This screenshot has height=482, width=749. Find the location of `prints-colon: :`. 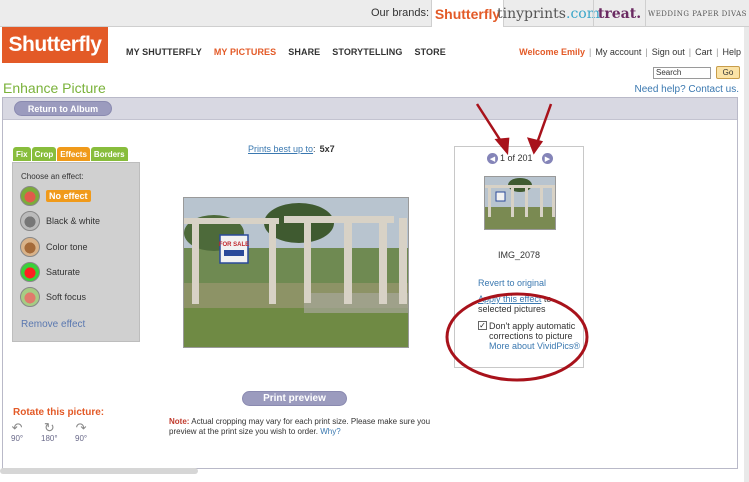

prints-colon: : is located at coordinates (314, 149).